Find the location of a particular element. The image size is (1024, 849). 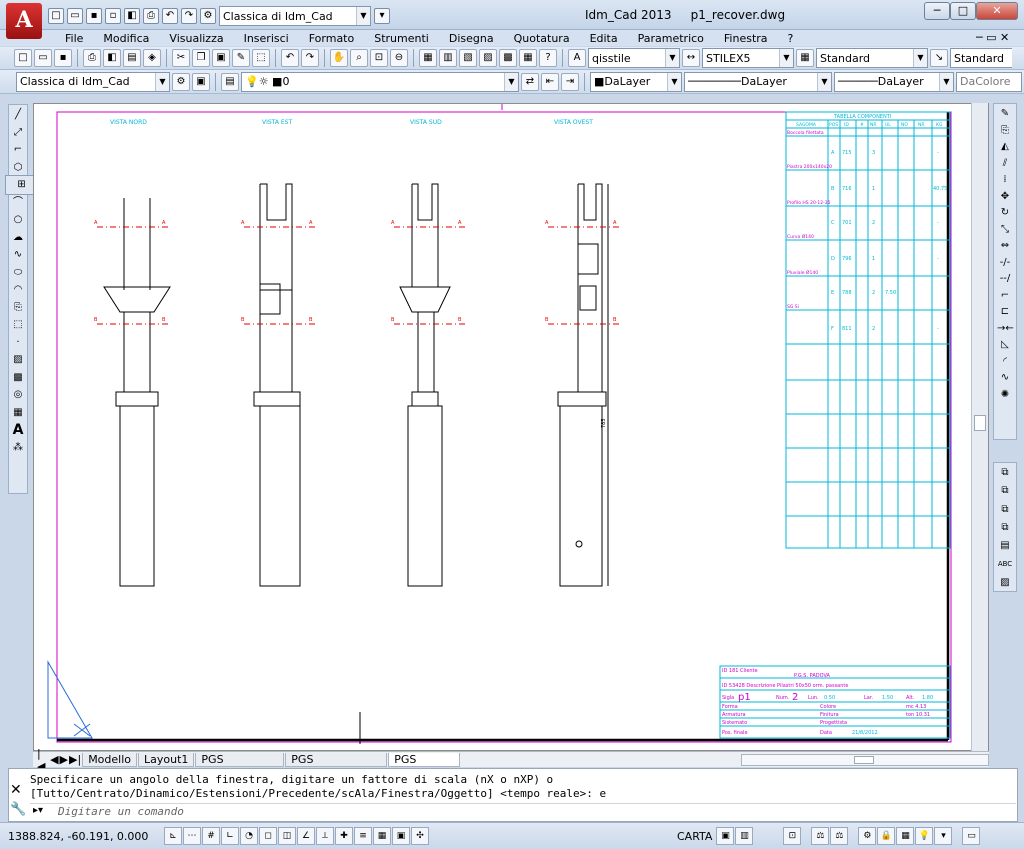

table-style-select: Standard ▼ is located at coordinates (872, 58).